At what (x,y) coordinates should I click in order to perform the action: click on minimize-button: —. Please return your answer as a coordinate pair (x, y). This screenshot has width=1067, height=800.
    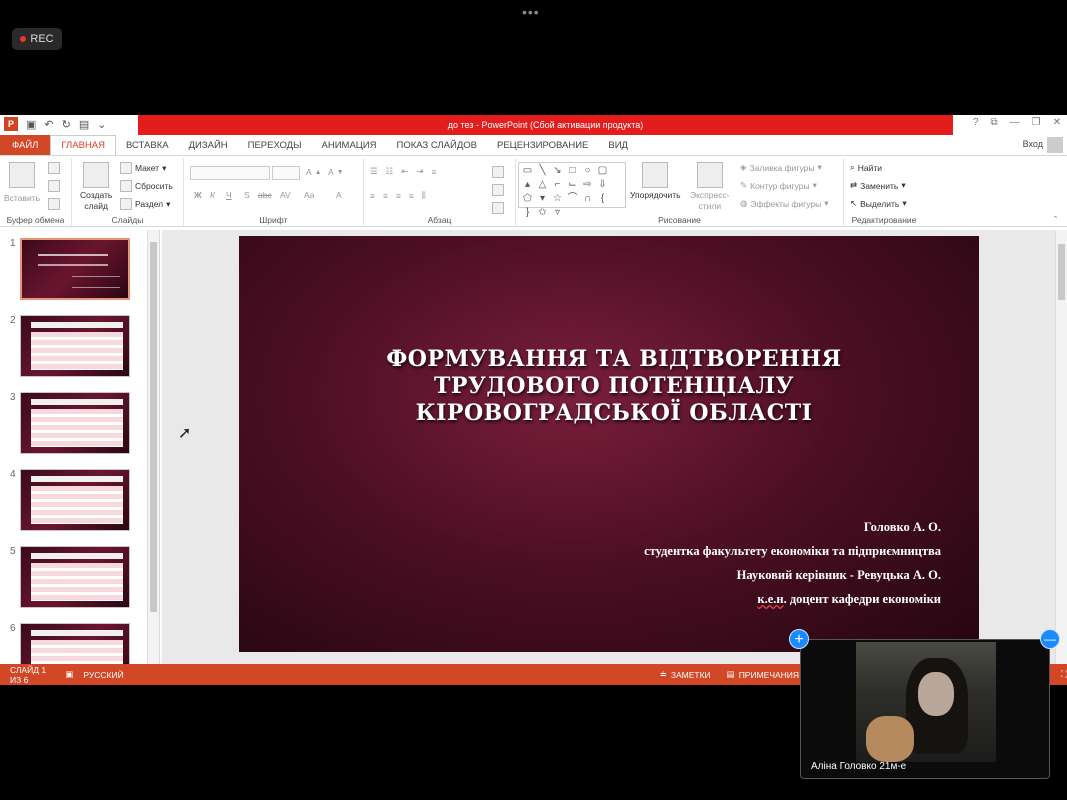
    Looking at the image, I should click on (1015, 122).